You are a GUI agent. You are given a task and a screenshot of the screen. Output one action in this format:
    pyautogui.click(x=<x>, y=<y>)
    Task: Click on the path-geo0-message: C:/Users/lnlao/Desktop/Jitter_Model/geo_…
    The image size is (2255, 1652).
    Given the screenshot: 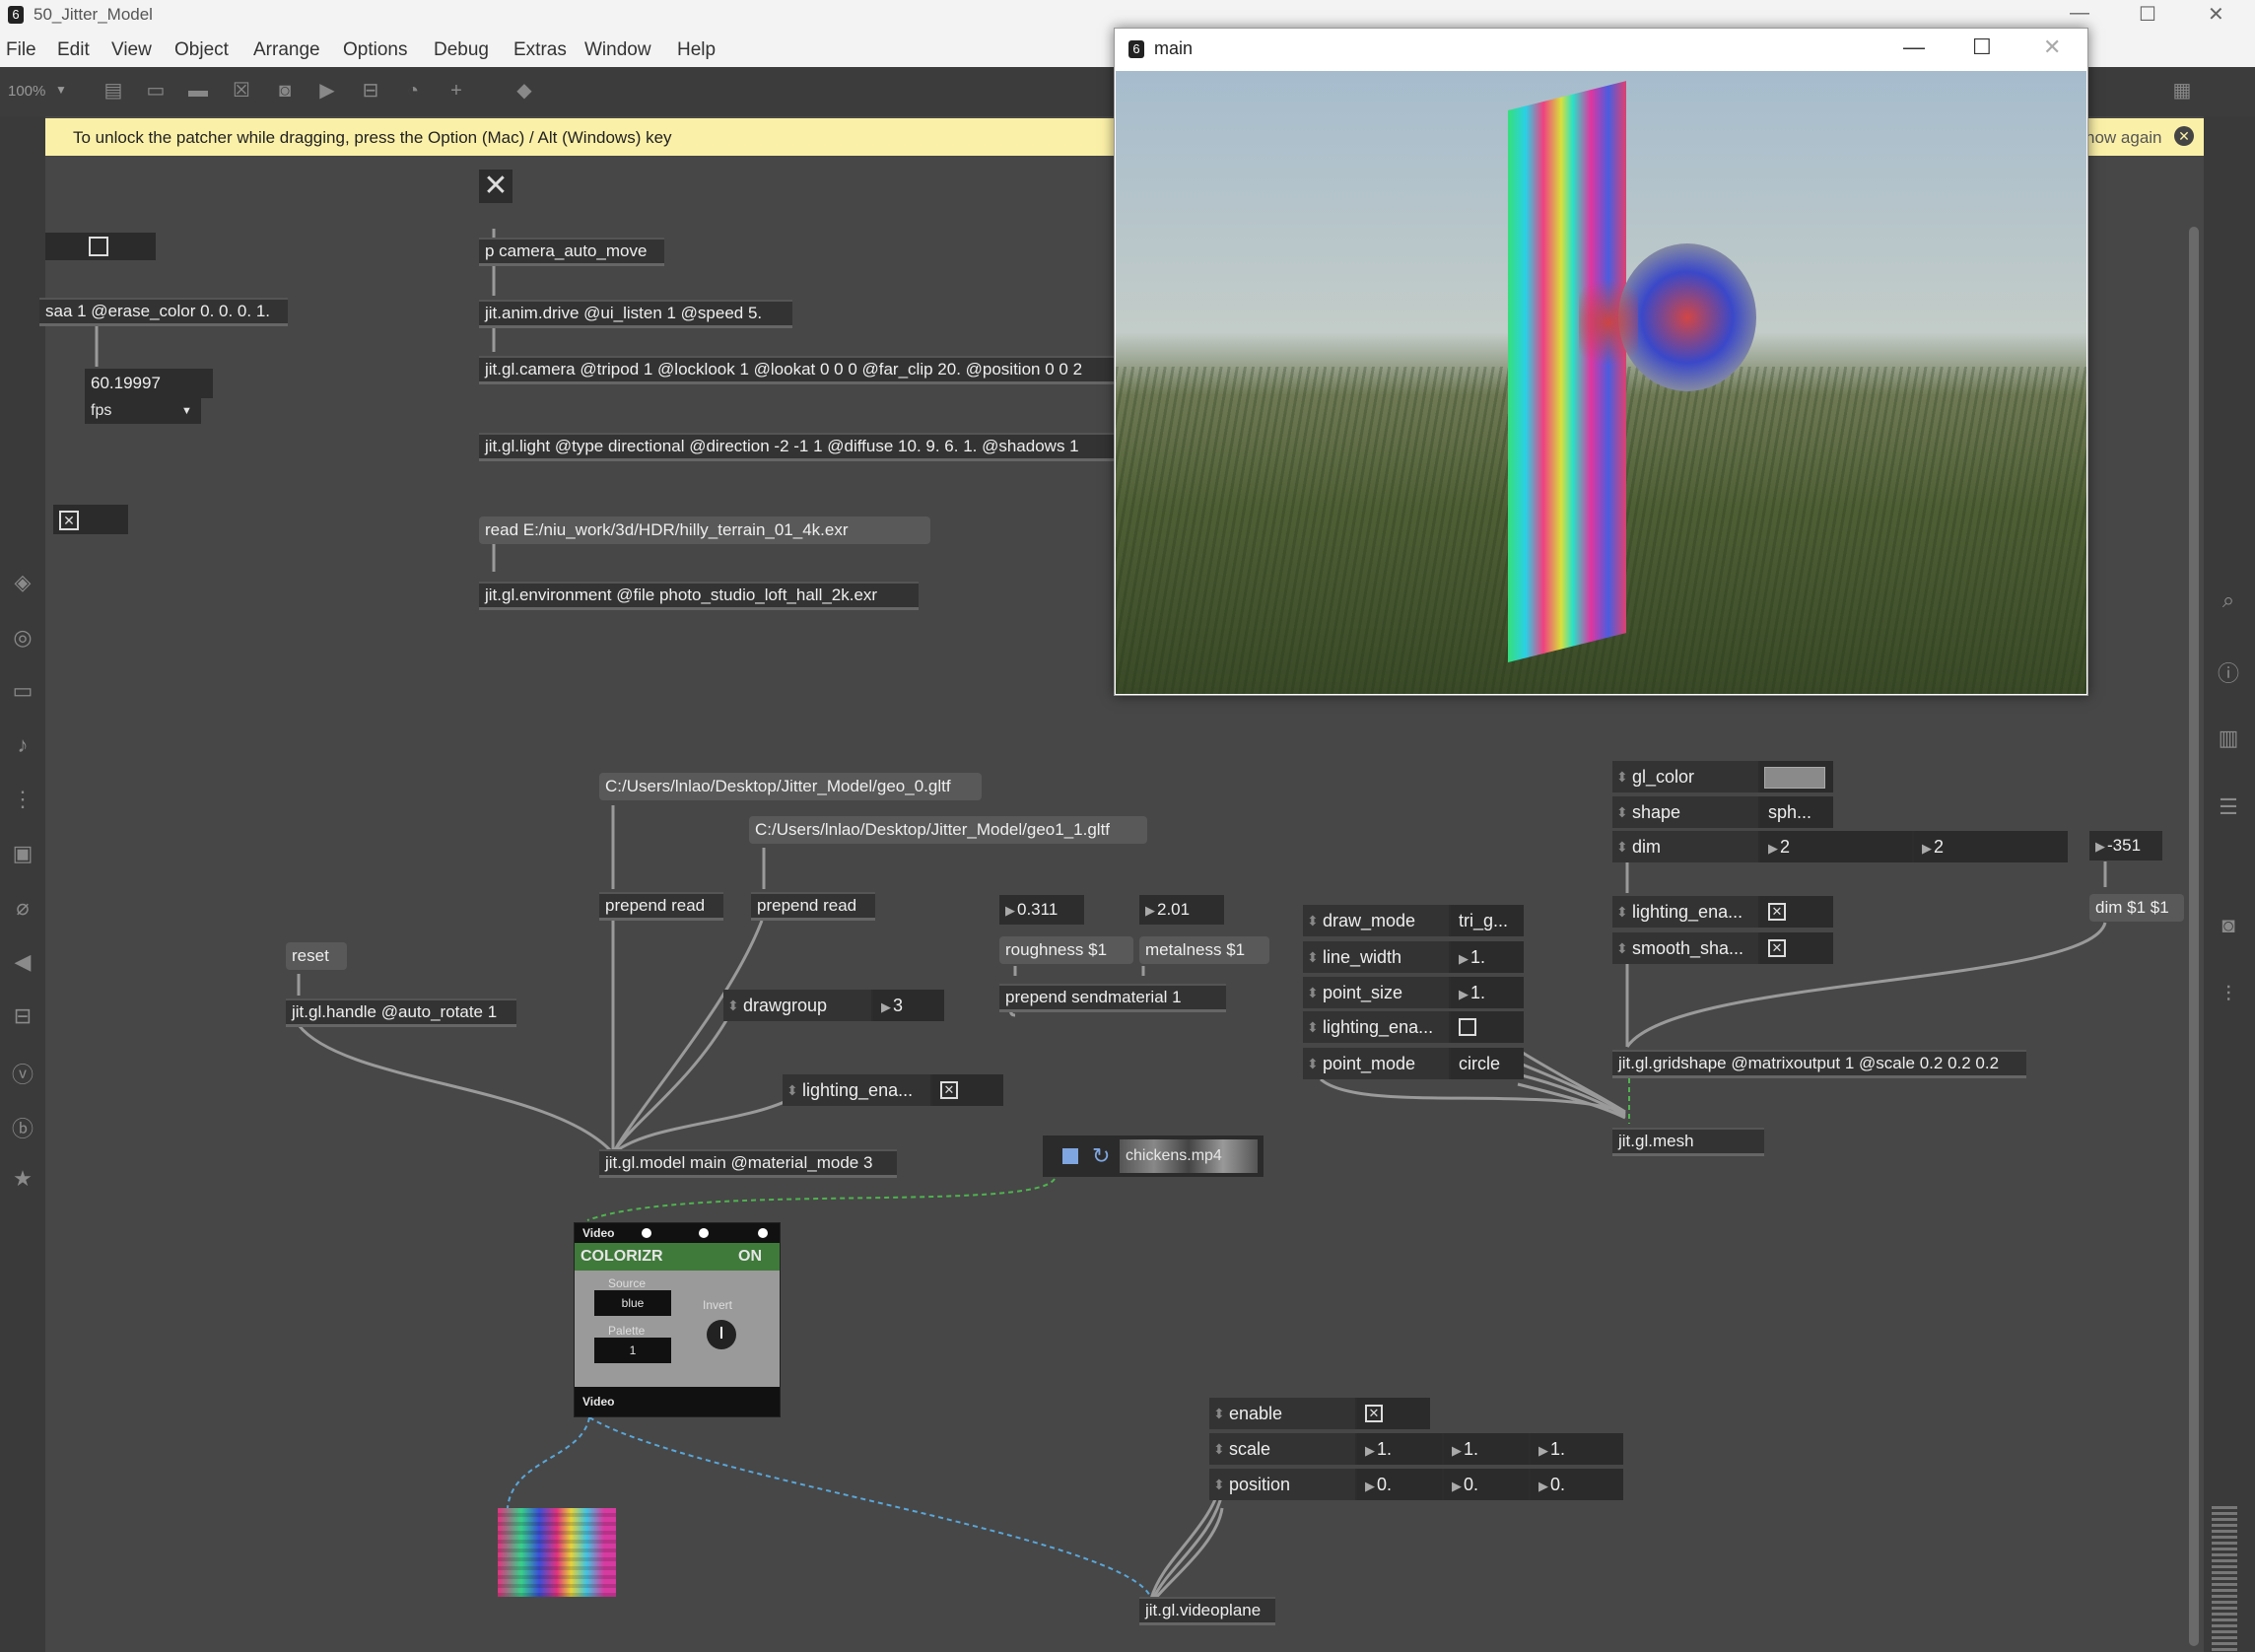 What is the action you would take?
    pyautogui.click(x=791, y=786)
    